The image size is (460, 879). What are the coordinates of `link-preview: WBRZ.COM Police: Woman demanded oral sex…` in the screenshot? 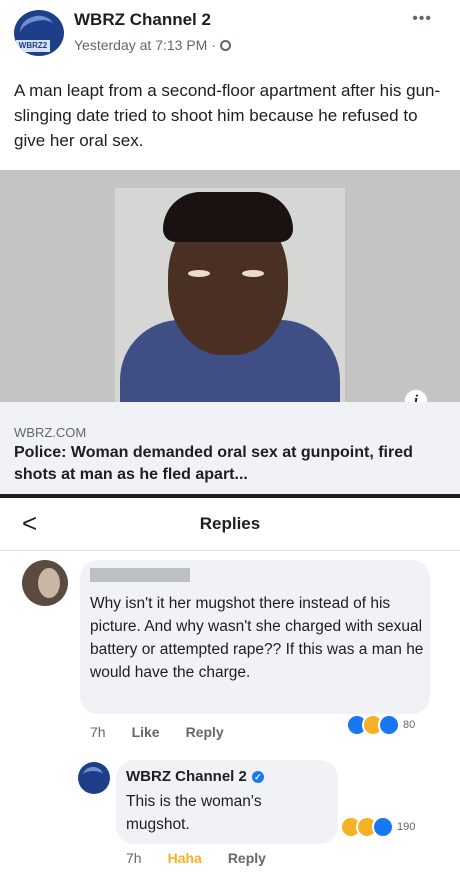 It's located at (230, 450).